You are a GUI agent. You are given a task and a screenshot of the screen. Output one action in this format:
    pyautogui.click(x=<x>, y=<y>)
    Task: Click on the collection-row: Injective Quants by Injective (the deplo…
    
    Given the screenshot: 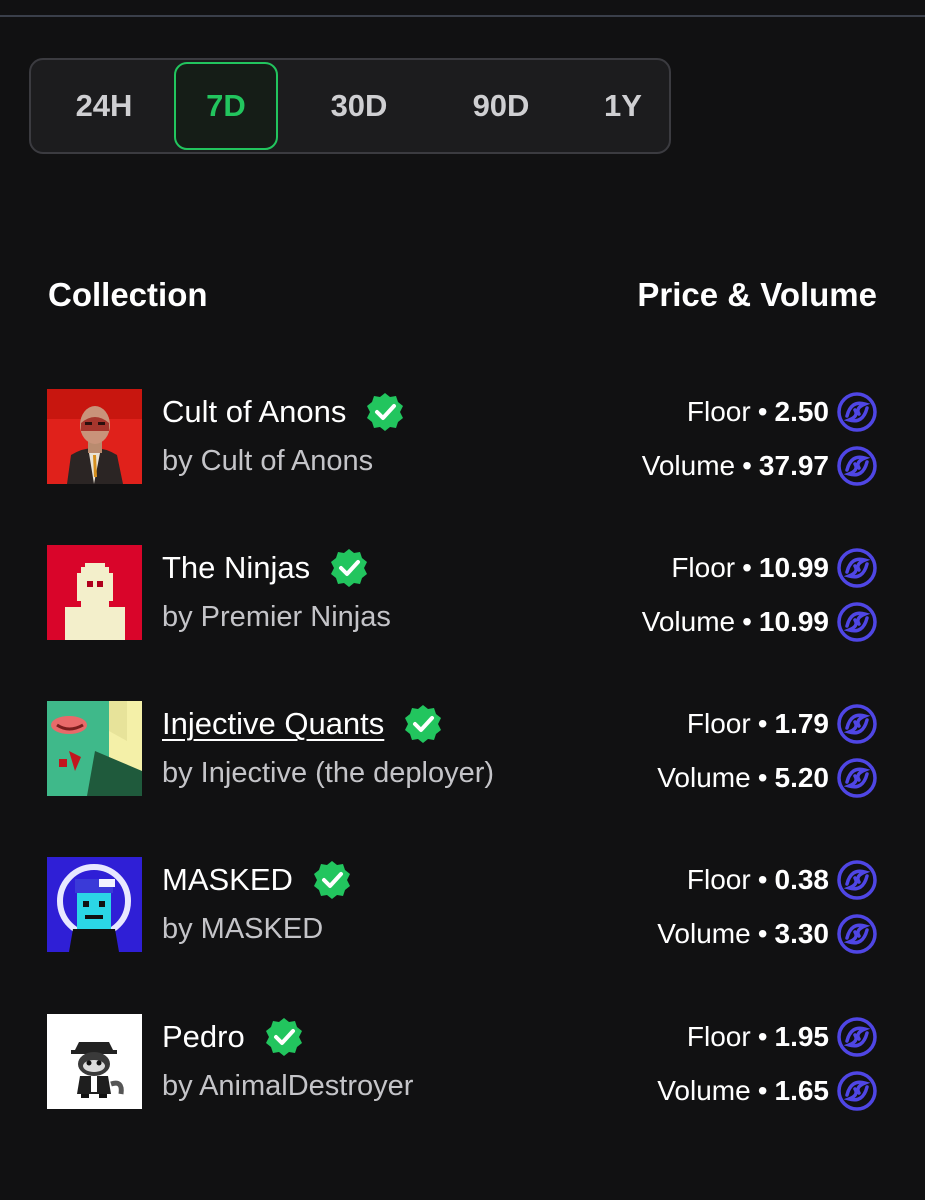 What is the action you would take?
    pyautogui.click(x=462, y=749)
    